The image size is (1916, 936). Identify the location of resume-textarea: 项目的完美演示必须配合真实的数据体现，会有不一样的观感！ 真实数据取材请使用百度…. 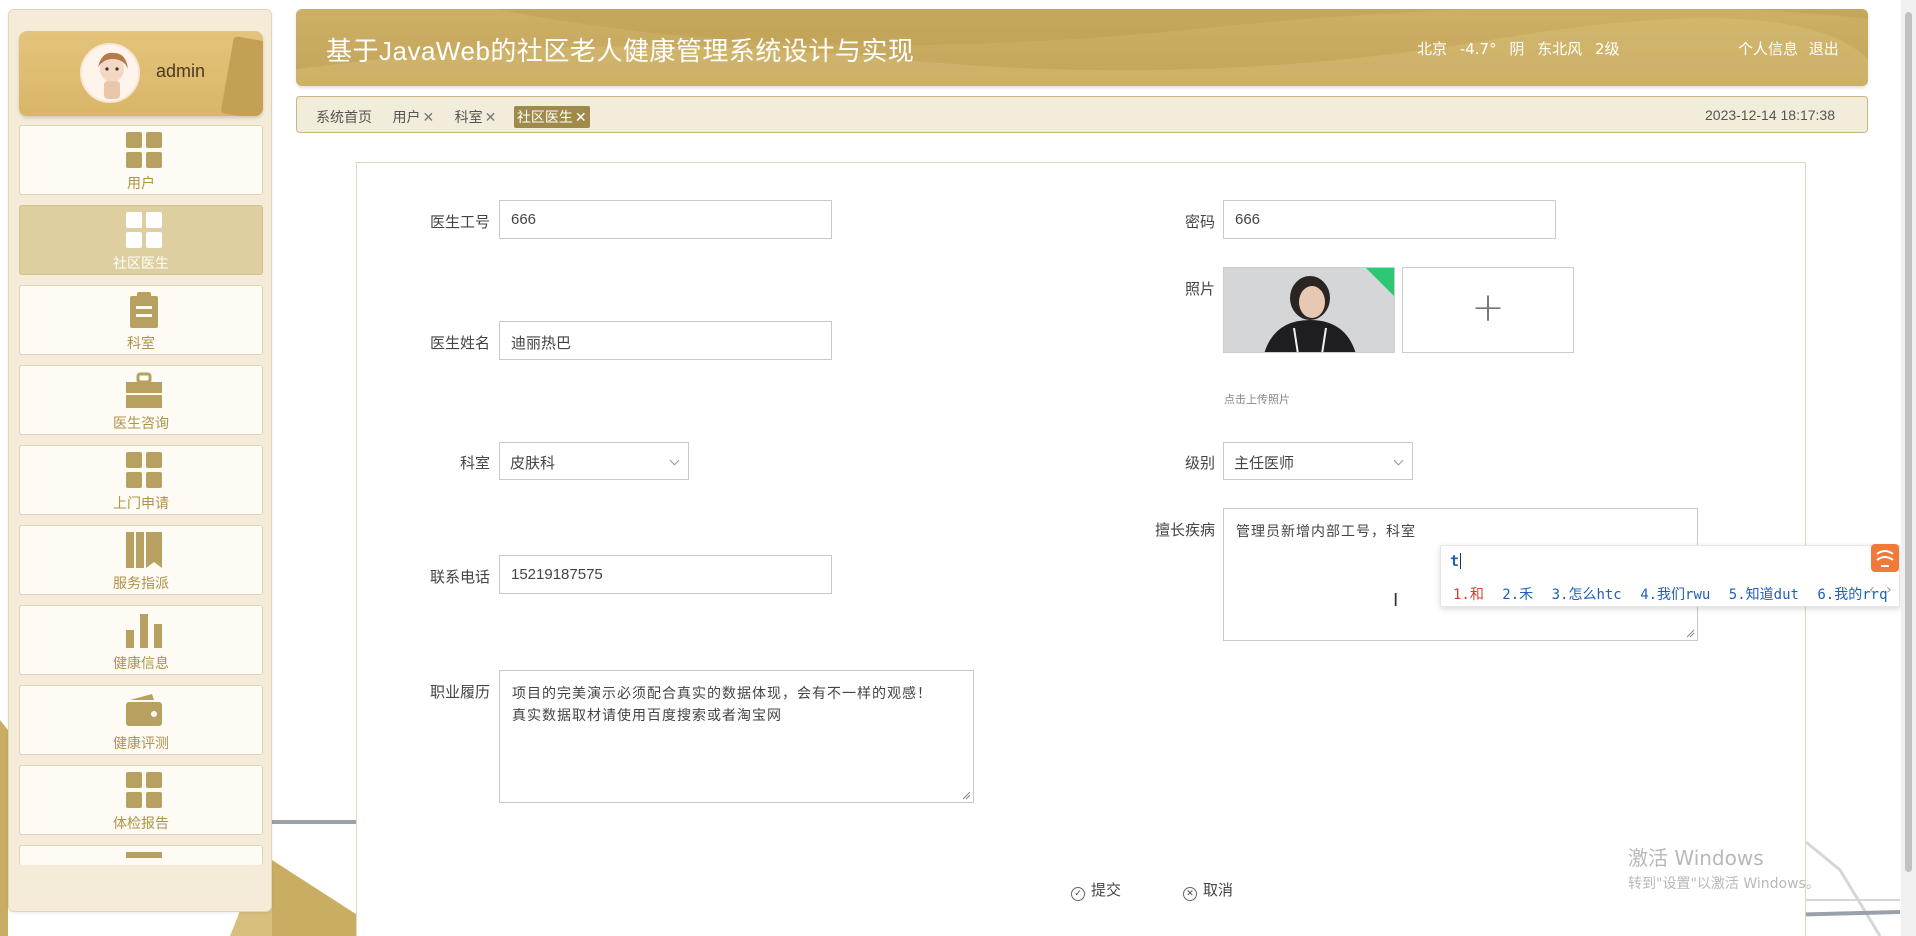
(736, 736).